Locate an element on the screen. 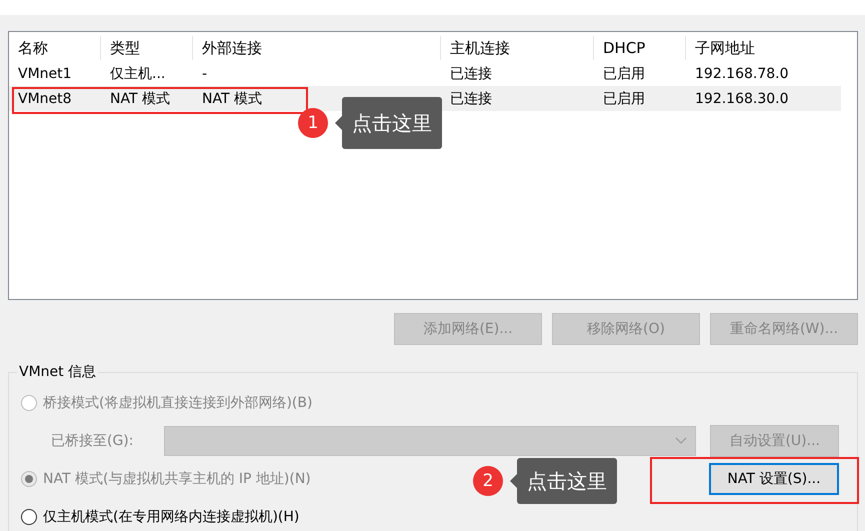  column-header: 名称 is located at coordinates (55, 48).